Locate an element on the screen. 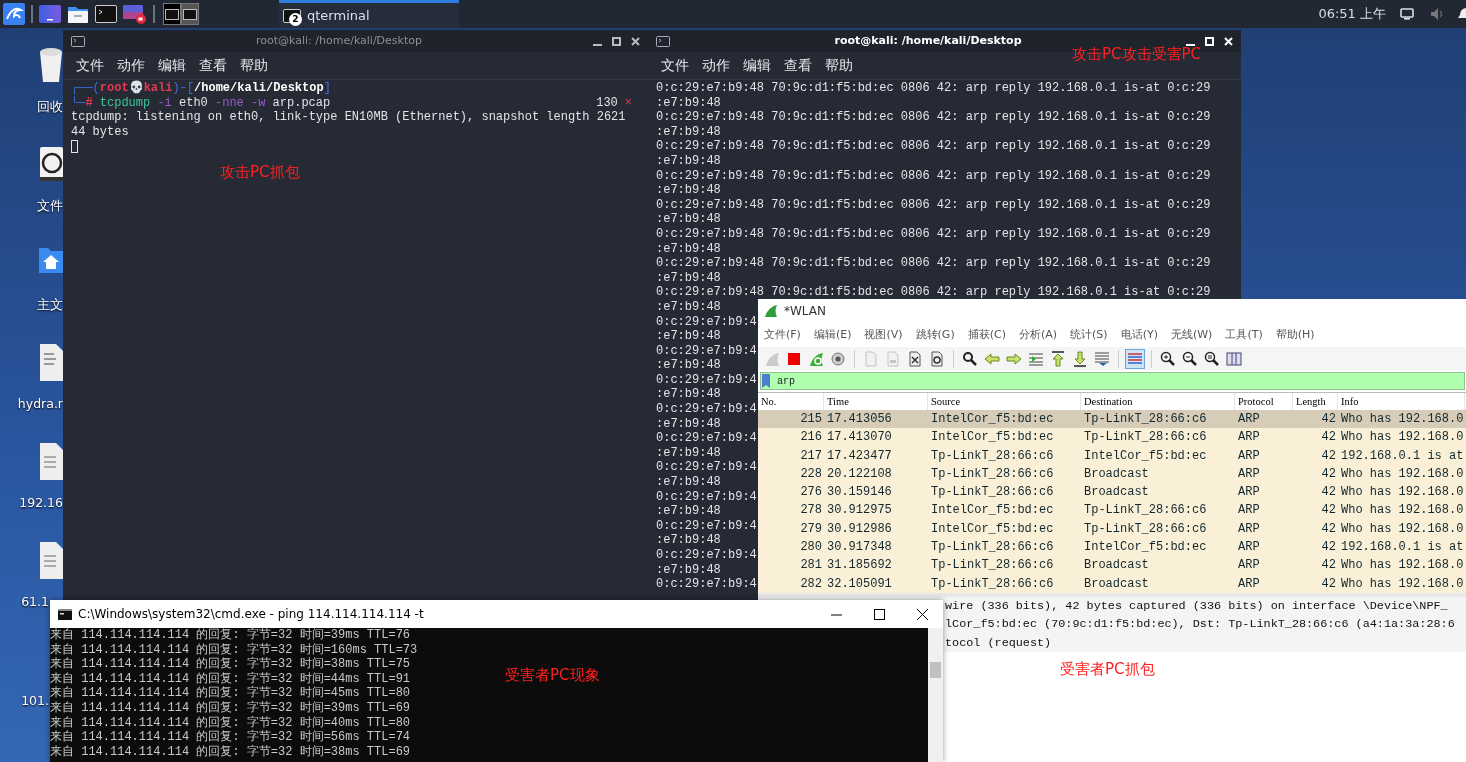 The height and width of the screenshot is (762, 1466). menu-item: 编辑(E) is located at coordinates (832, 335).